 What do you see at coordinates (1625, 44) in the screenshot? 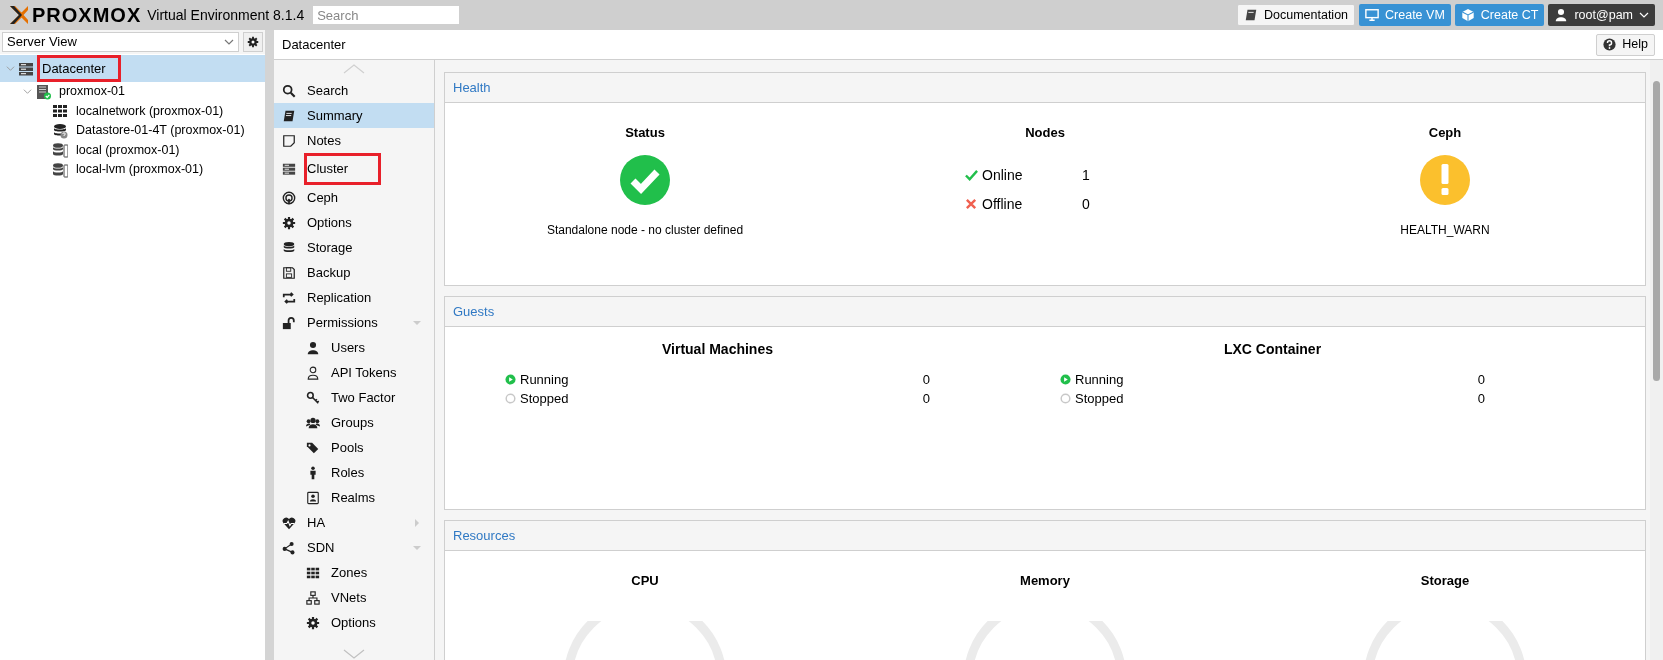
I see `help-button: Help` at bounding box center [1625, 44].